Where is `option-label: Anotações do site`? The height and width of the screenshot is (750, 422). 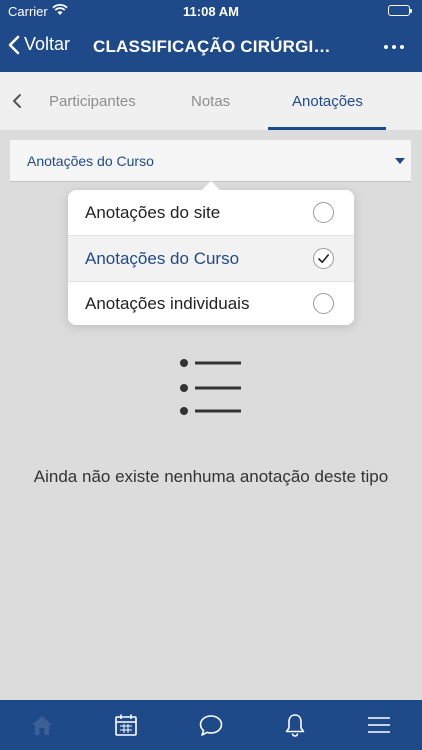
option-label: Anotações do site is located at coordinates (153, 212).